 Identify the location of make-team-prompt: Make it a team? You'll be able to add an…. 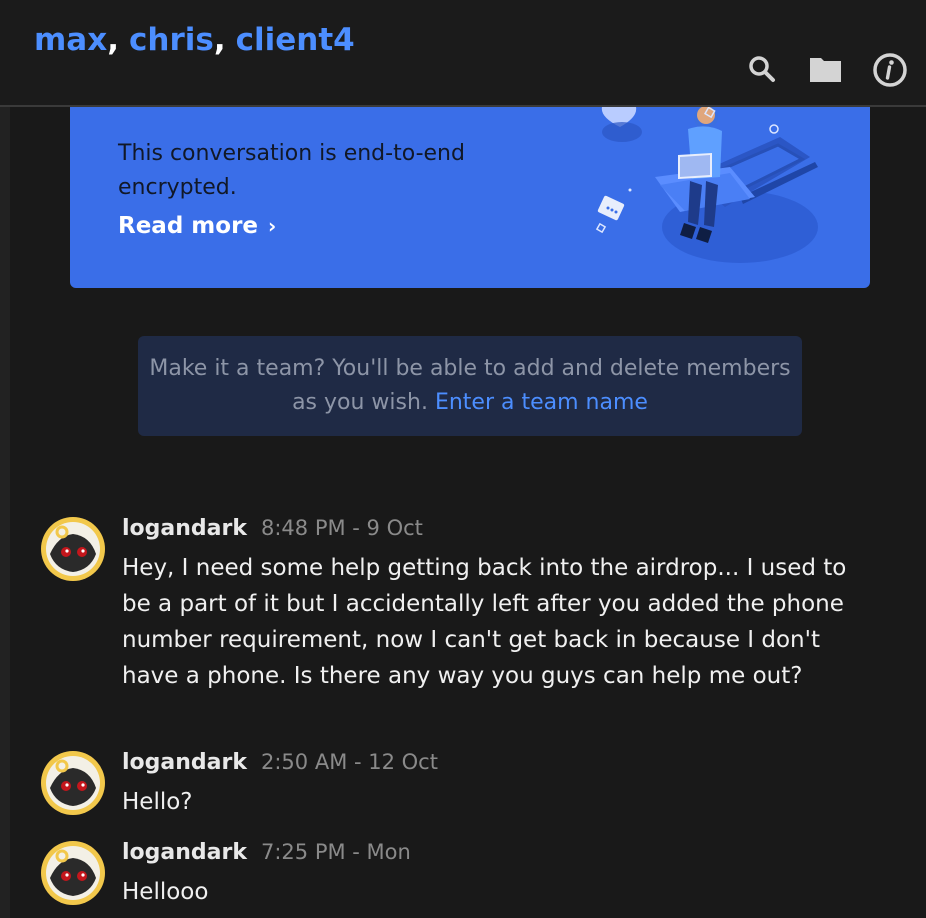
(470, 386).